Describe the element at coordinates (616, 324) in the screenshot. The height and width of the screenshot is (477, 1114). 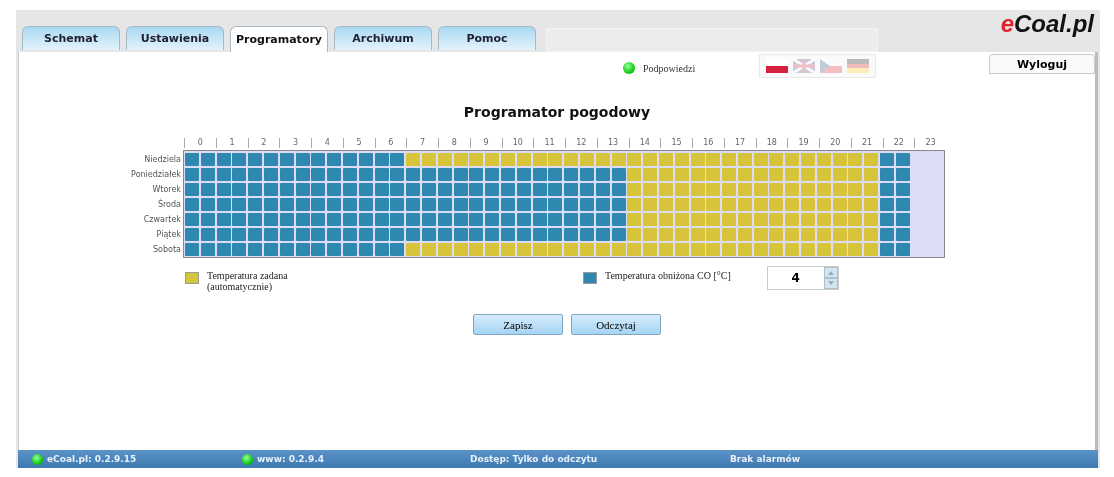
I see `action-button: Odczytaj` at that location.